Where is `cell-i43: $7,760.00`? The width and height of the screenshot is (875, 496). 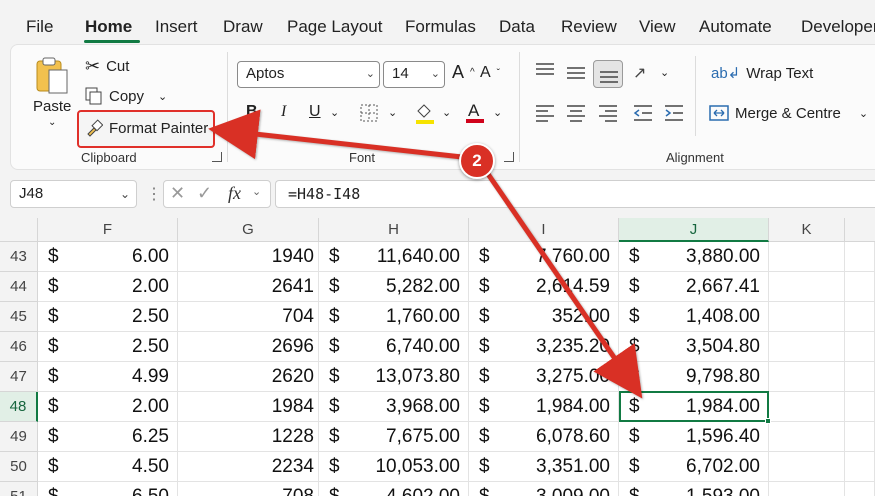 cell-i43: $7,760.00 is located at coordinates (544, 257).